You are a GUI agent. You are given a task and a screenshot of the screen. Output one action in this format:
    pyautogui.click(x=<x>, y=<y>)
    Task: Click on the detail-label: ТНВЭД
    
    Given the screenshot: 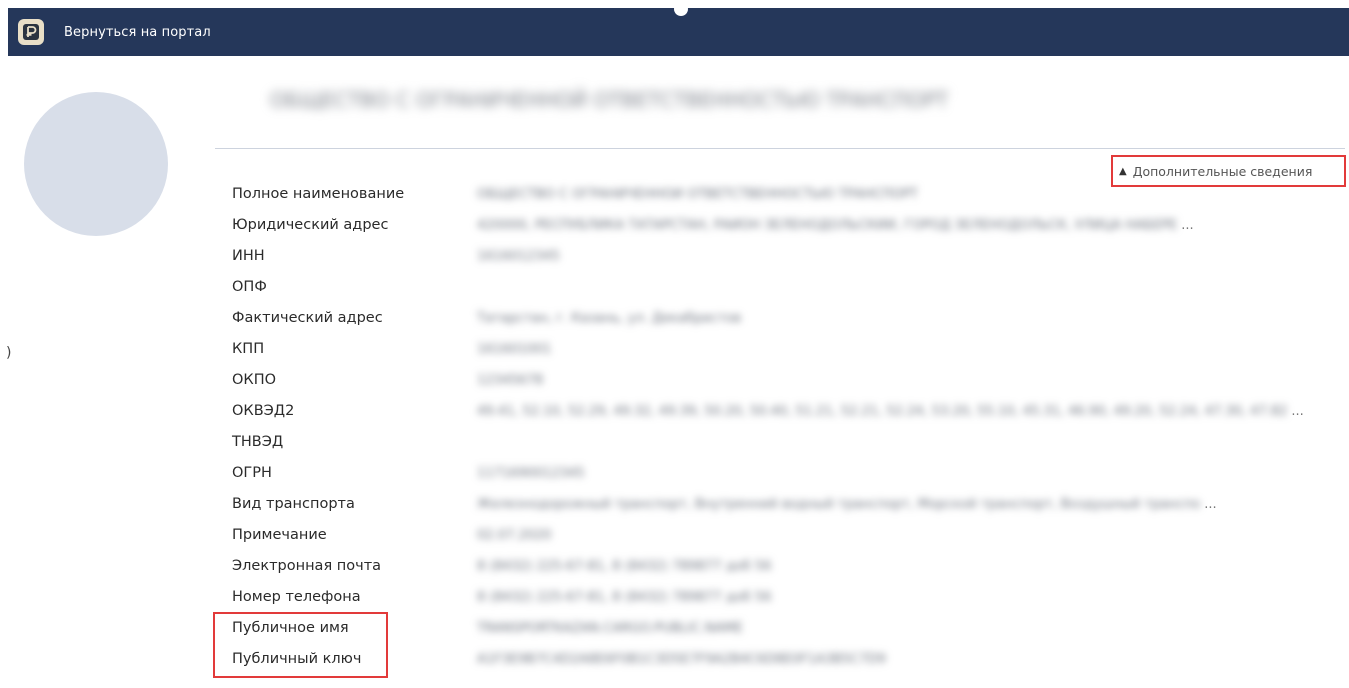 What is the action you would take?
    pyautogui.click(x=258, y=442)
    